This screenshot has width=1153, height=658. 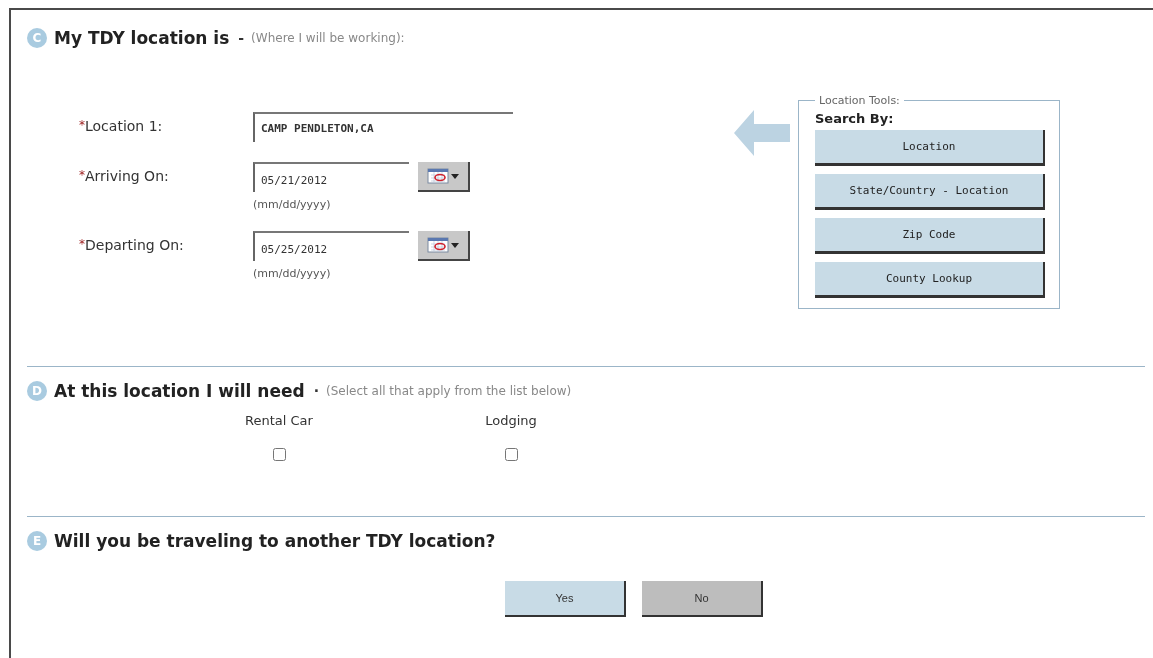 What do you see at coordinates (331, 177) in the screenshot?
I see `date-field: 05/21/2012` at bounding box center [331, 177].